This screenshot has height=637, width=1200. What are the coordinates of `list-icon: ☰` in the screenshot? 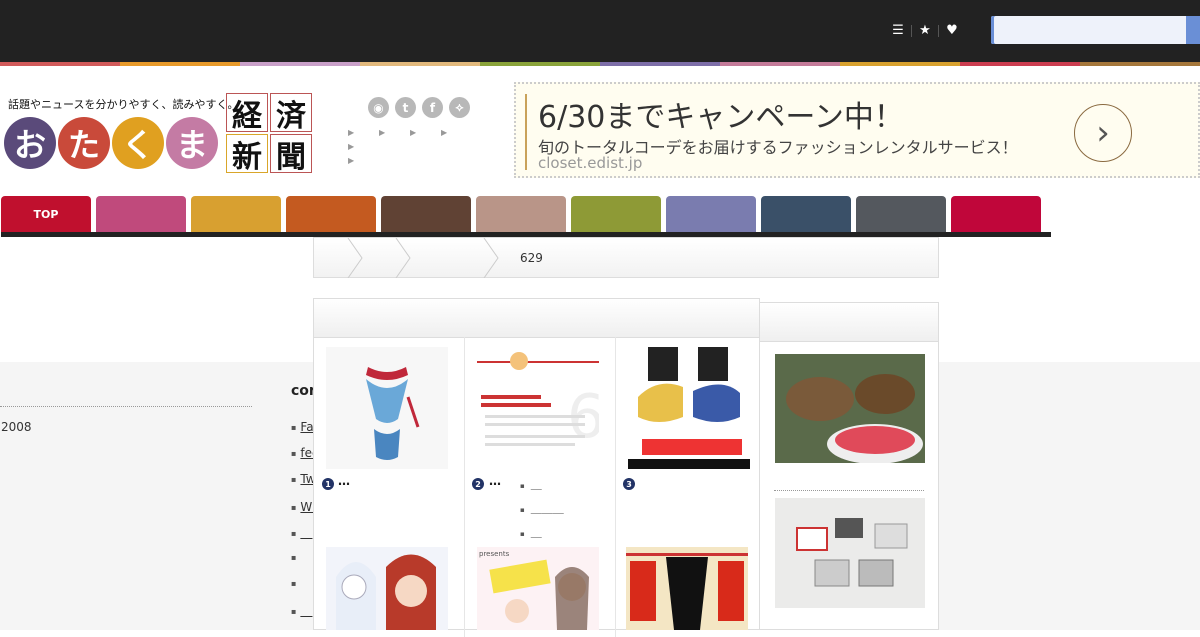 It's located at (898, 31).